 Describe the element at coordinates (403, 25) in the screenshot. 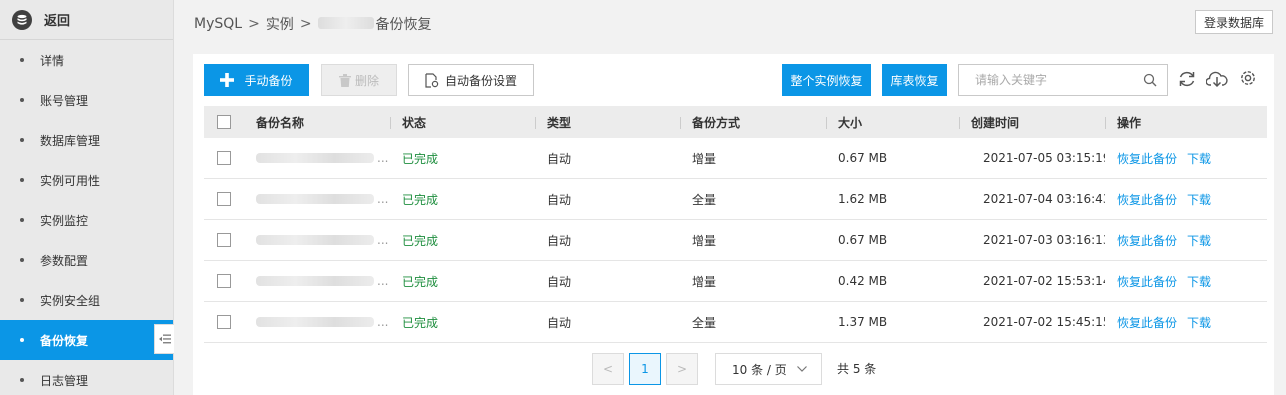

I see `breadcrumb-current: 备份恢复` at that location.